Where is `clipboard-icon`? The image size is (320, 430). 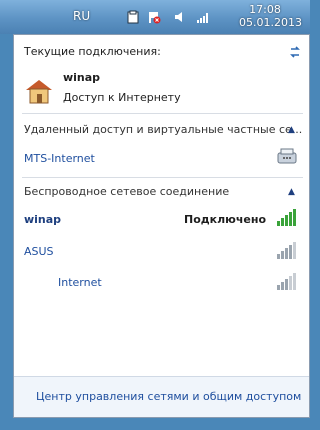 clipboard-icon is located at coordinates (133, 17).